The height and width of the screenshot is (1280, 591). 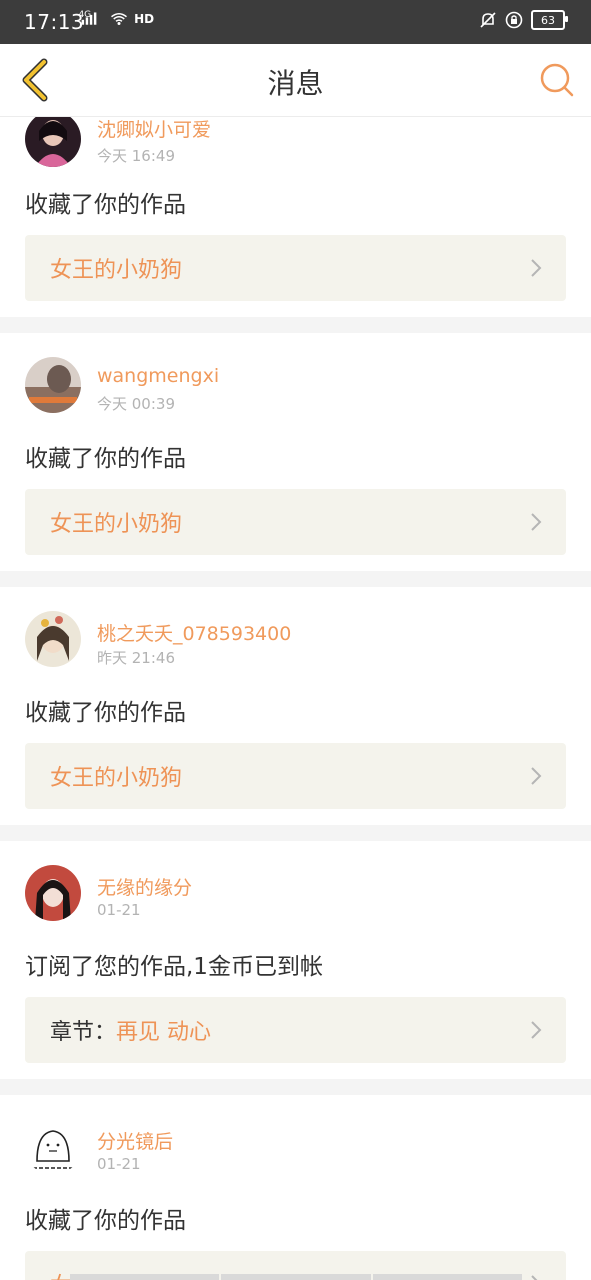 I want to click on nav-bar: 消息, so click(x=295, y=80).